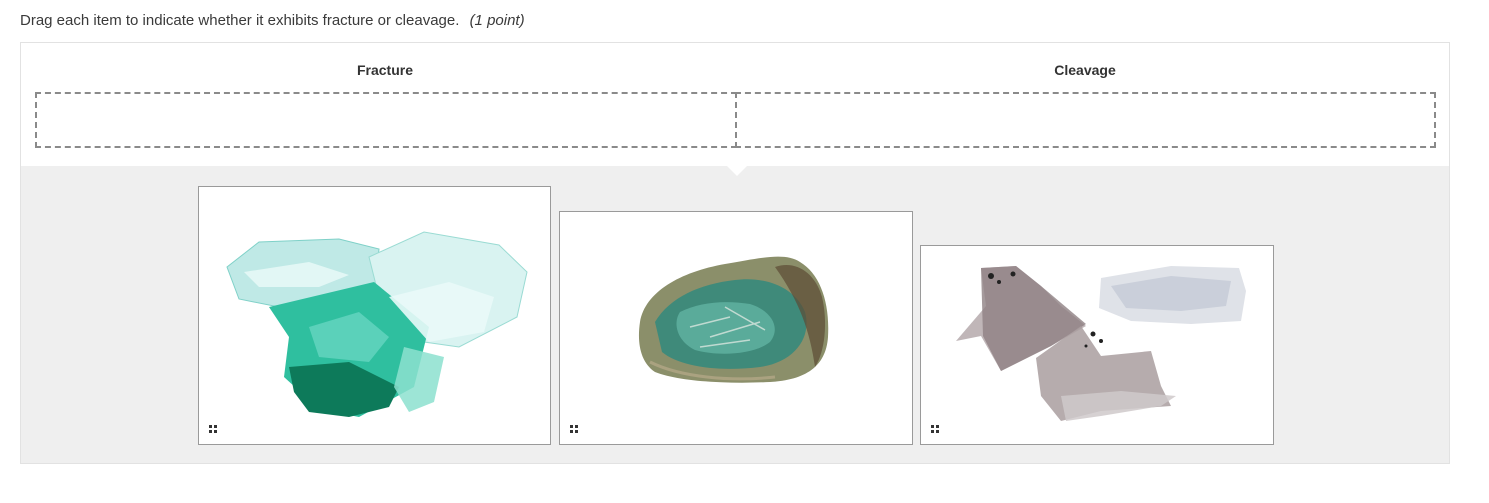 This screenshot has width=1489, height=503. Describe the element at coordinates (737, 171) in the screenshot. I see `pointer-caret` at that location.